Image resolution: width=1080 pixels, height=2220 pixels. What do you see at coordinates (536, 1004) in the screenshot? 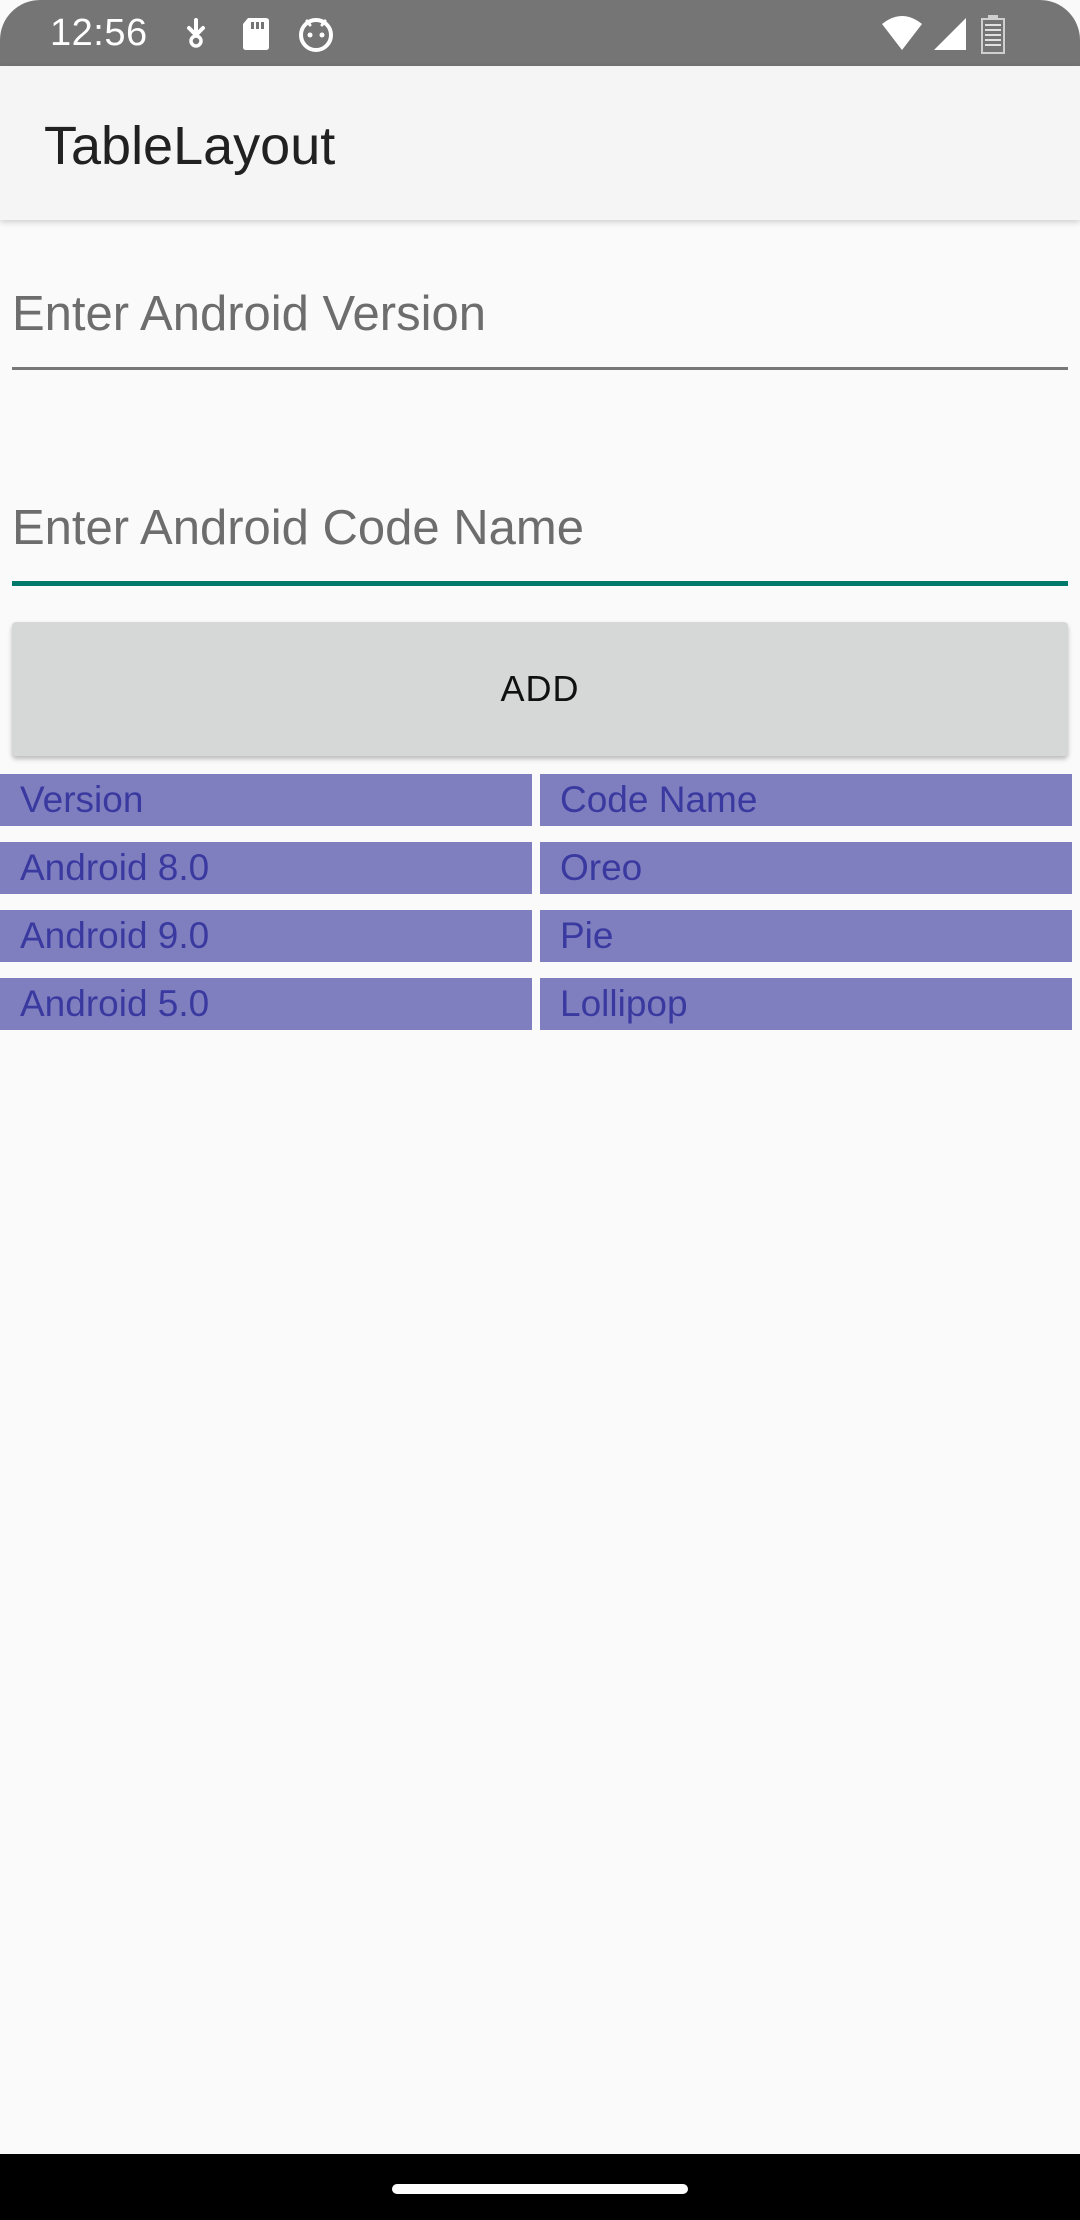
I see `table-row: Android 5.0 Lollipop` at bounding box center [536, 1004].